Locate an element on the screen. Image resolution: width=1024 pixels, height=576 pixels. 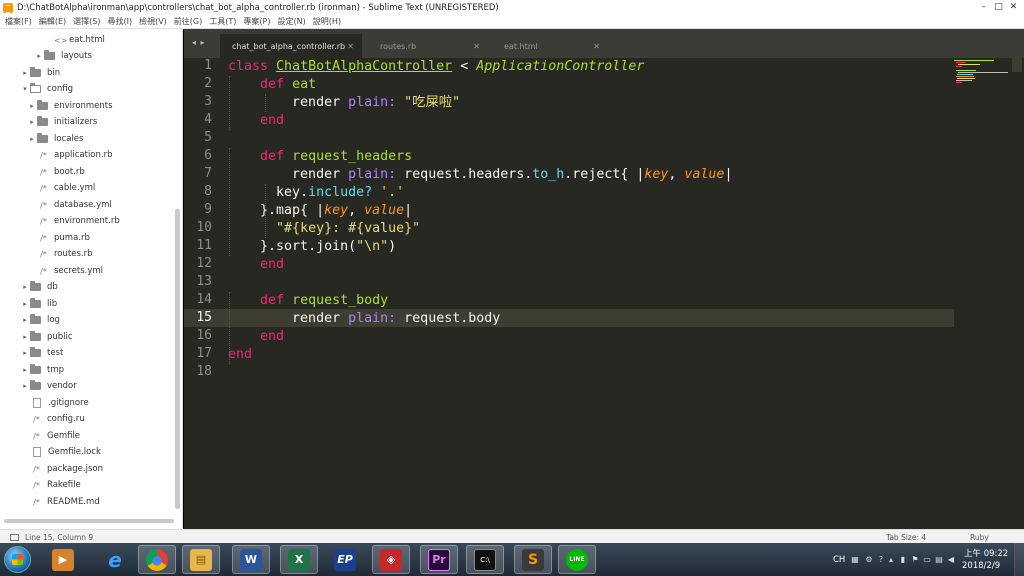
taskbar-app-line: LINE is located at coordinates (577, 559).